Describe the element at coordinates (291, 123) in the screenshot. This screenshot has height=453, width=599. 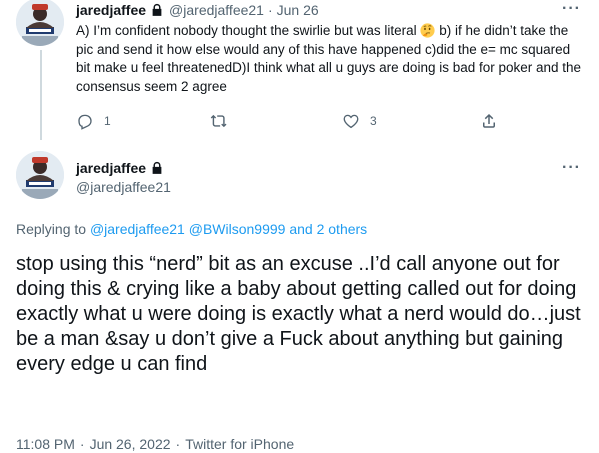
I see `tweet-actions: 1 3` at that location.